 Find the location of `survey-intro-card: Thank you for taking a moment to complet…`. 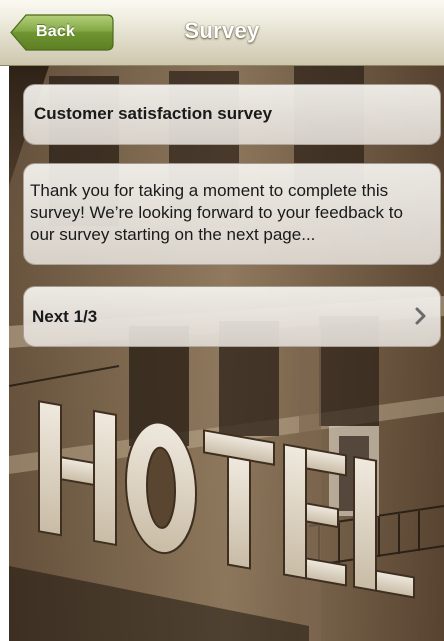

survey-intro-card: Thank you for taking a moment to complet… is located at coordinates (232, 214).